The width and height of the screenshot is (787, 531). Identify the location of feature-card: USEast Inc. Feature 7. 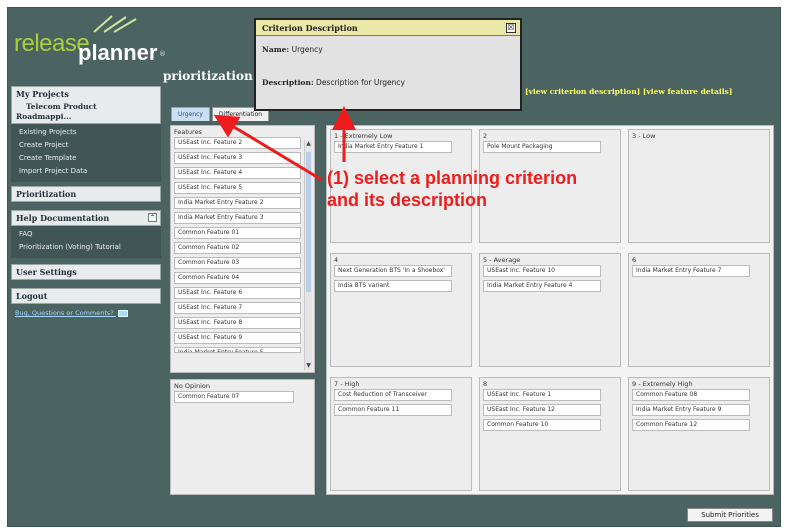
(237, 308).